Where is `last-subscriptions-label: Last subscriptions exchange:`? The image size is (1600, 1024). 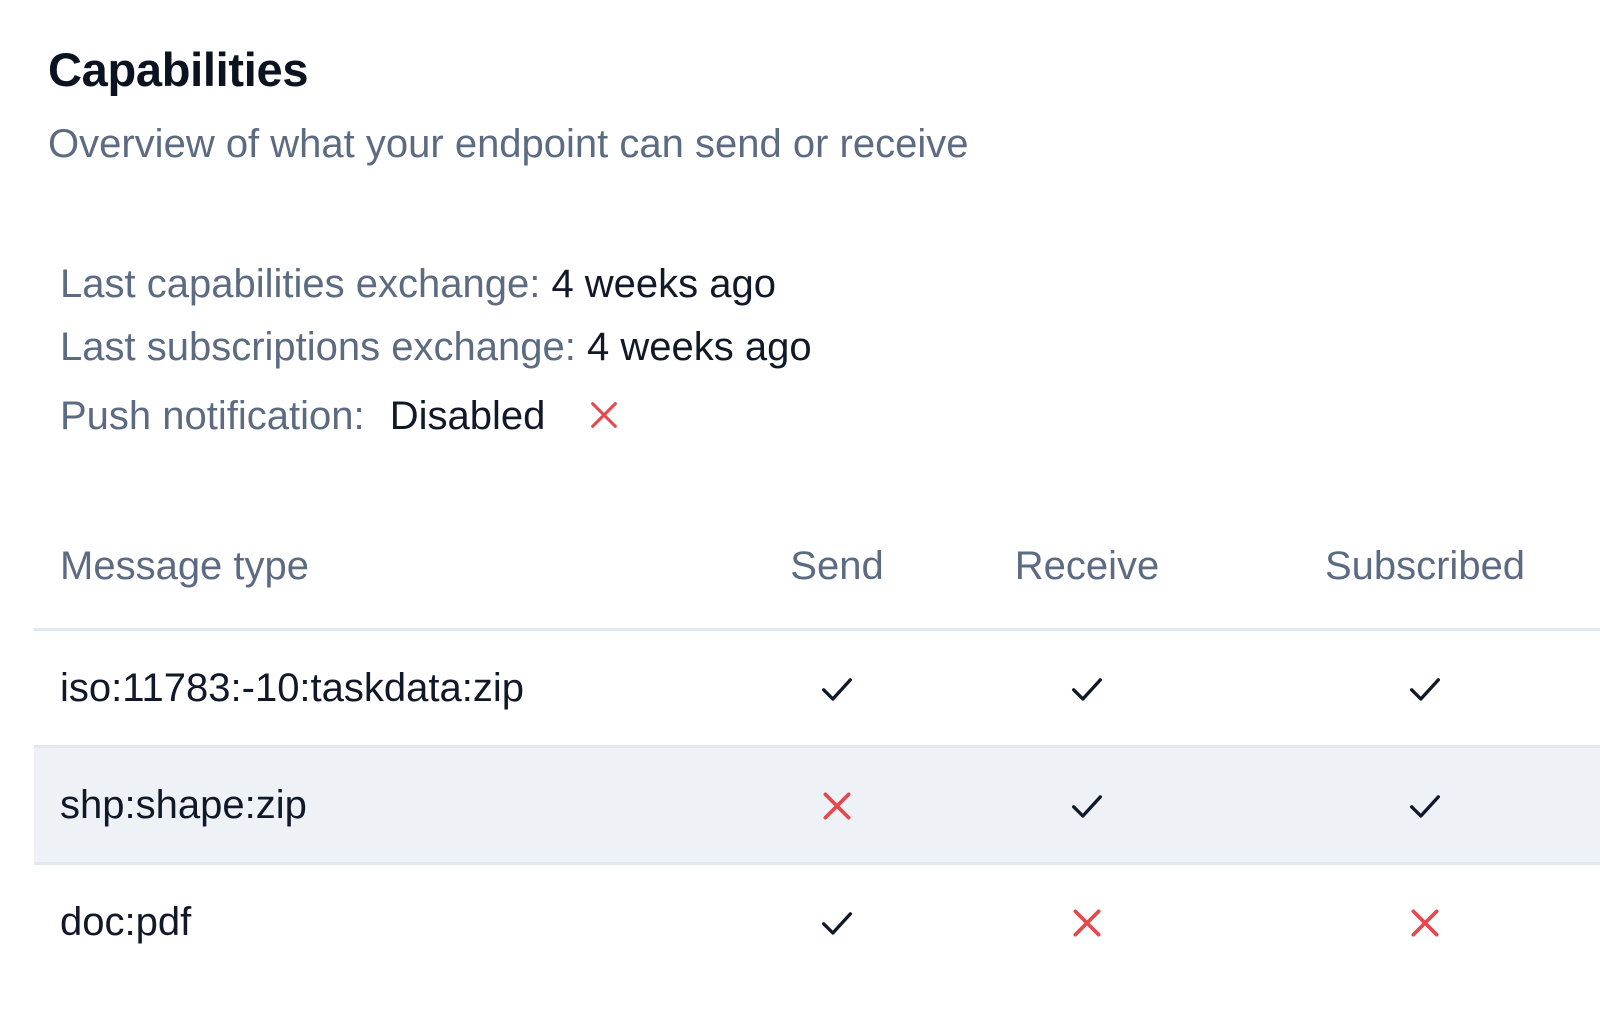 last-subscriptions-label: Last subscriptions exchange: is located at coordinates (318, 347).